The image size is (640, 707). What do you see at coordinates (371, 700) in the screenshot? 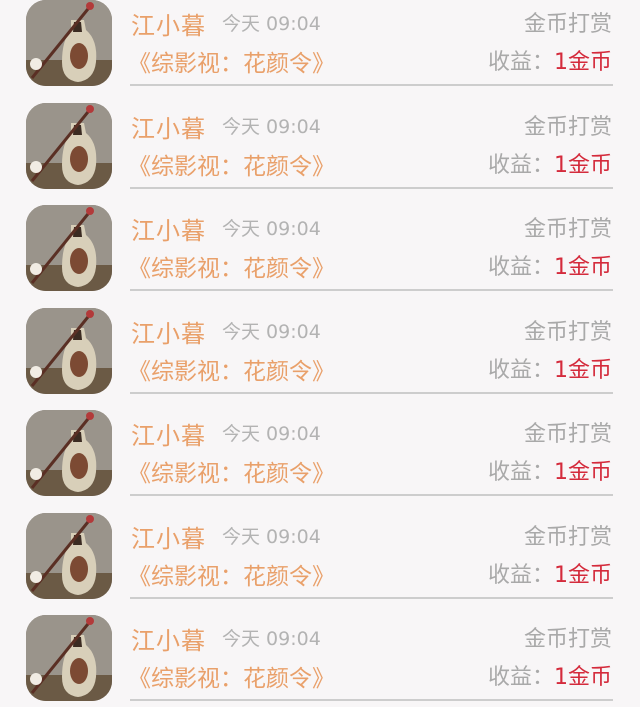
I see `row-divider` at bounding box center [371, 700].